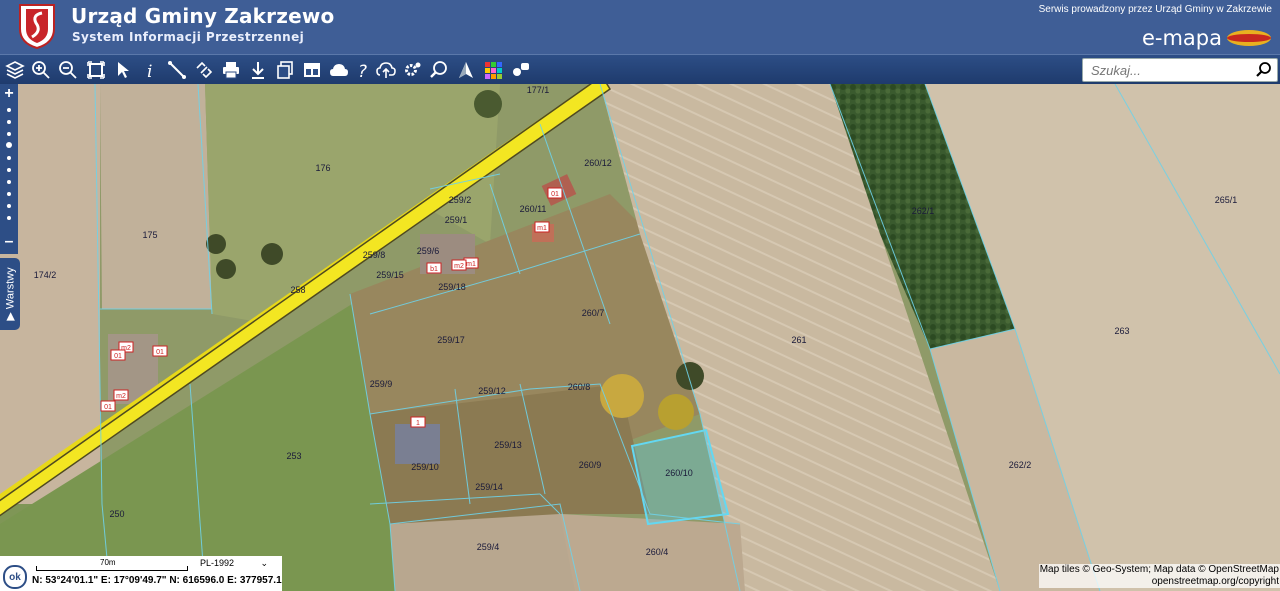  What do you see at coordinates (508, 445) in the screenshot?
I see `parcel-label: 259/13` at bounding box center [508, 445].